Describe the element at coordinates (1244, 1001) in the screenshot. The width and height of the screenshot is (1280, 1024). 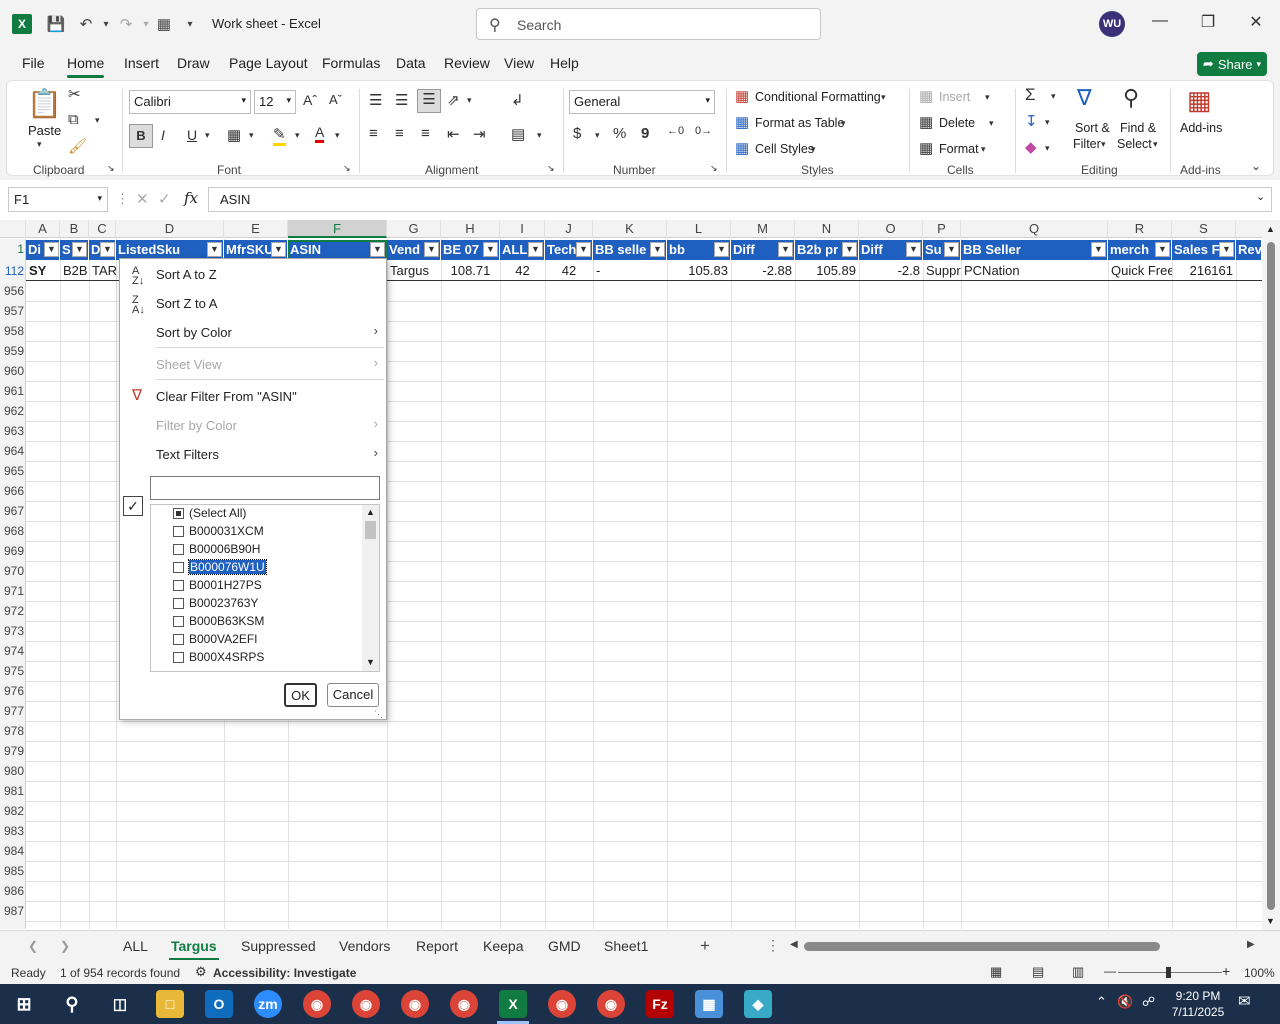
I see `notifications-icon: ✉` at that location.